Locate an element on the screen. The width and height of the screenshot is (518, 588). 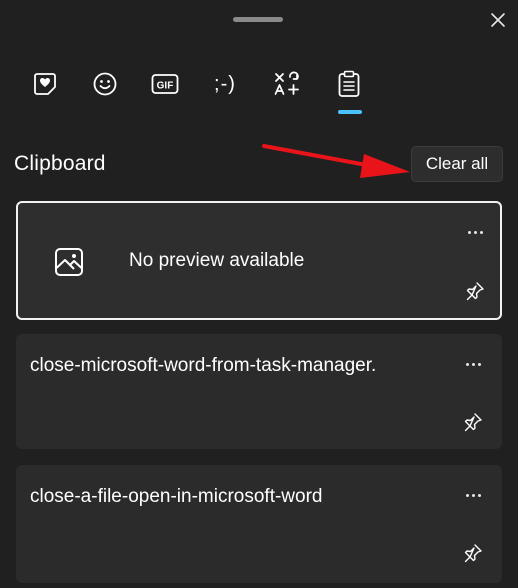
gif-icon-label: GIF is located at coordinates (165, 86).